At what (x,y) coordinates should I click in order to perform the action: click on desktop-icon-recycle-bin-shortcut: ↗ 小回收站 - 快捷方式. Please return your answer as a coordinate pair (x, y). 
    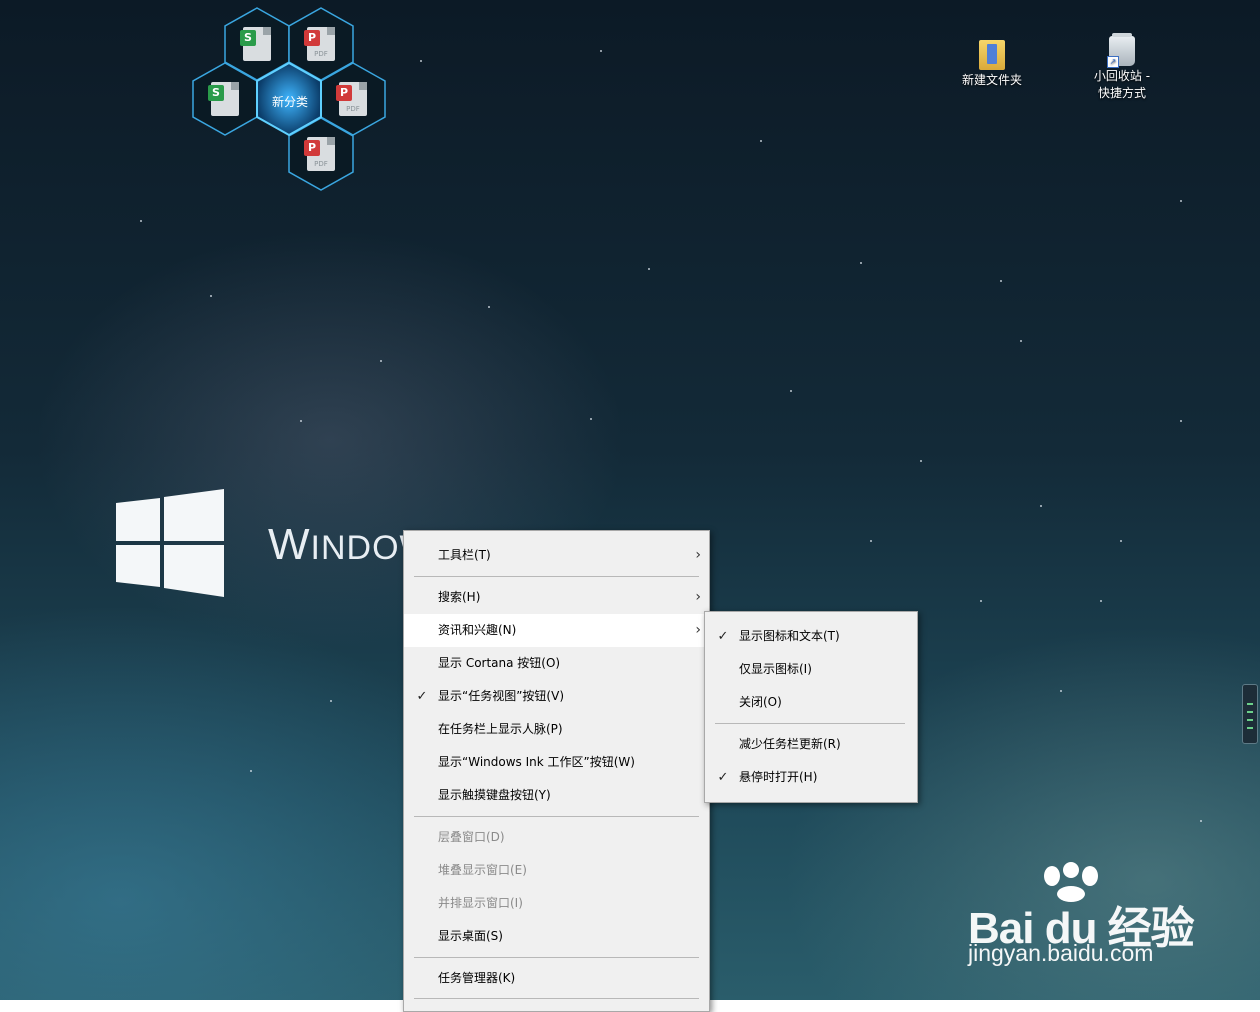
    Looking at the image, I should click on (1122, 67).